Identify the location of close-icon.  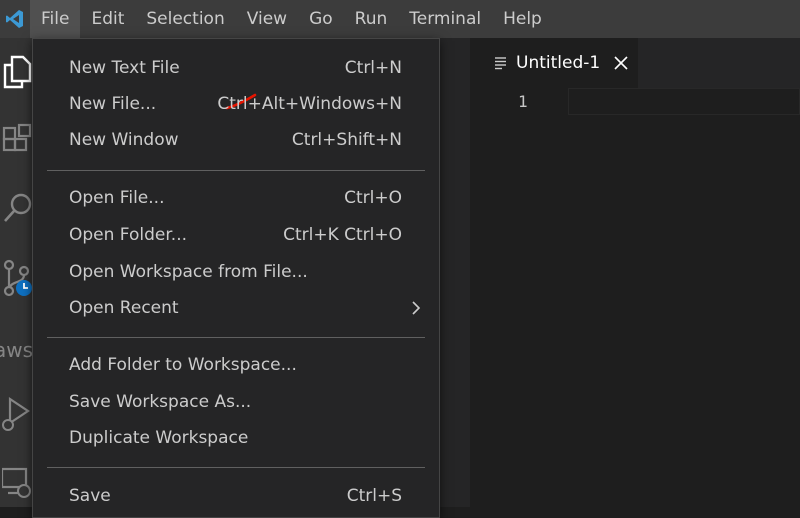
(621, 63).